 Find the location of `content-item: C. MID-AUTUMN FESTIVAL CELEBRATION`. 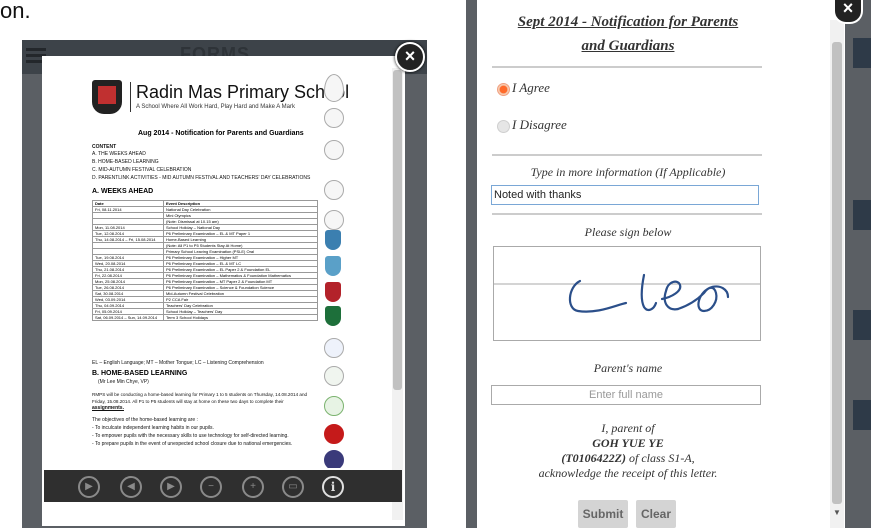

content-item: C. MID-AUTUMN FESTIVAL CELEBRATION is located at coordinates (142, 170).